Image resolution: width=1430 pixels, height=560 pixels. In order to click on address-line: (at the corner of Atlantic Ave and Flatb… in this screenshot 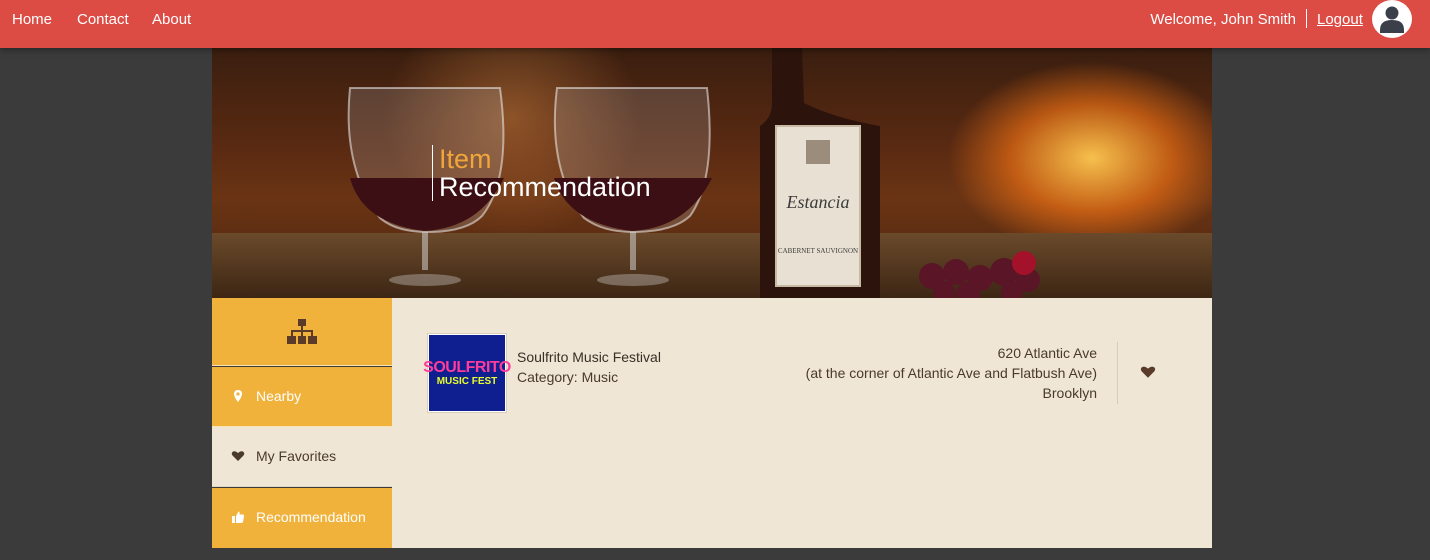, I will do `click(951, 373)`.